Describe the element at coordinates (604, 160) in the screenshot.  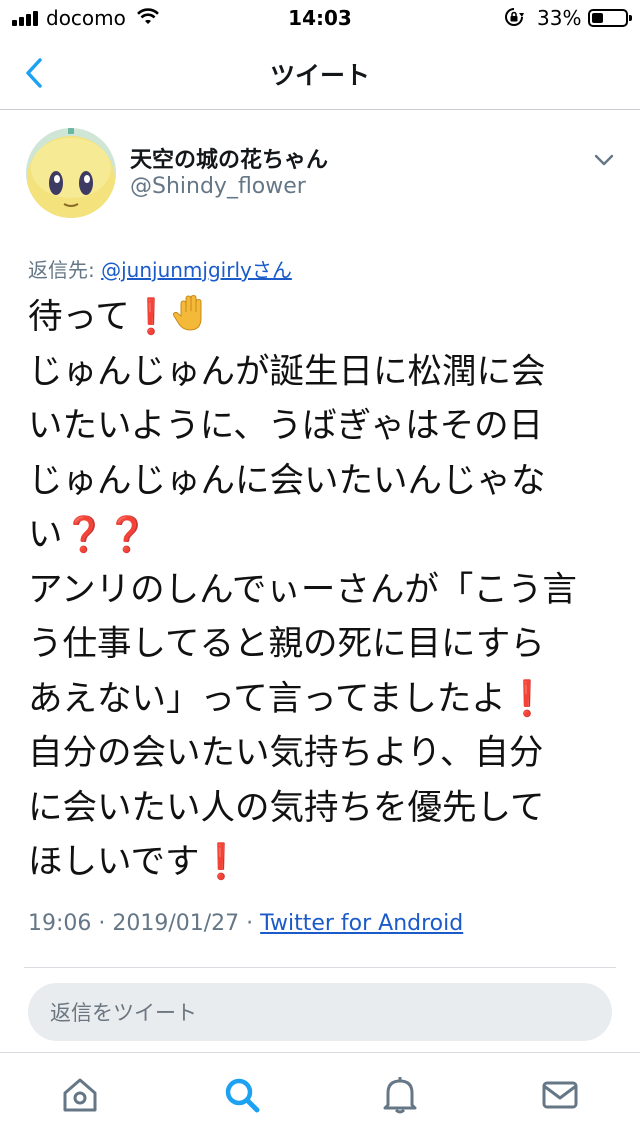
I see `chevron-down-icon` at that location.